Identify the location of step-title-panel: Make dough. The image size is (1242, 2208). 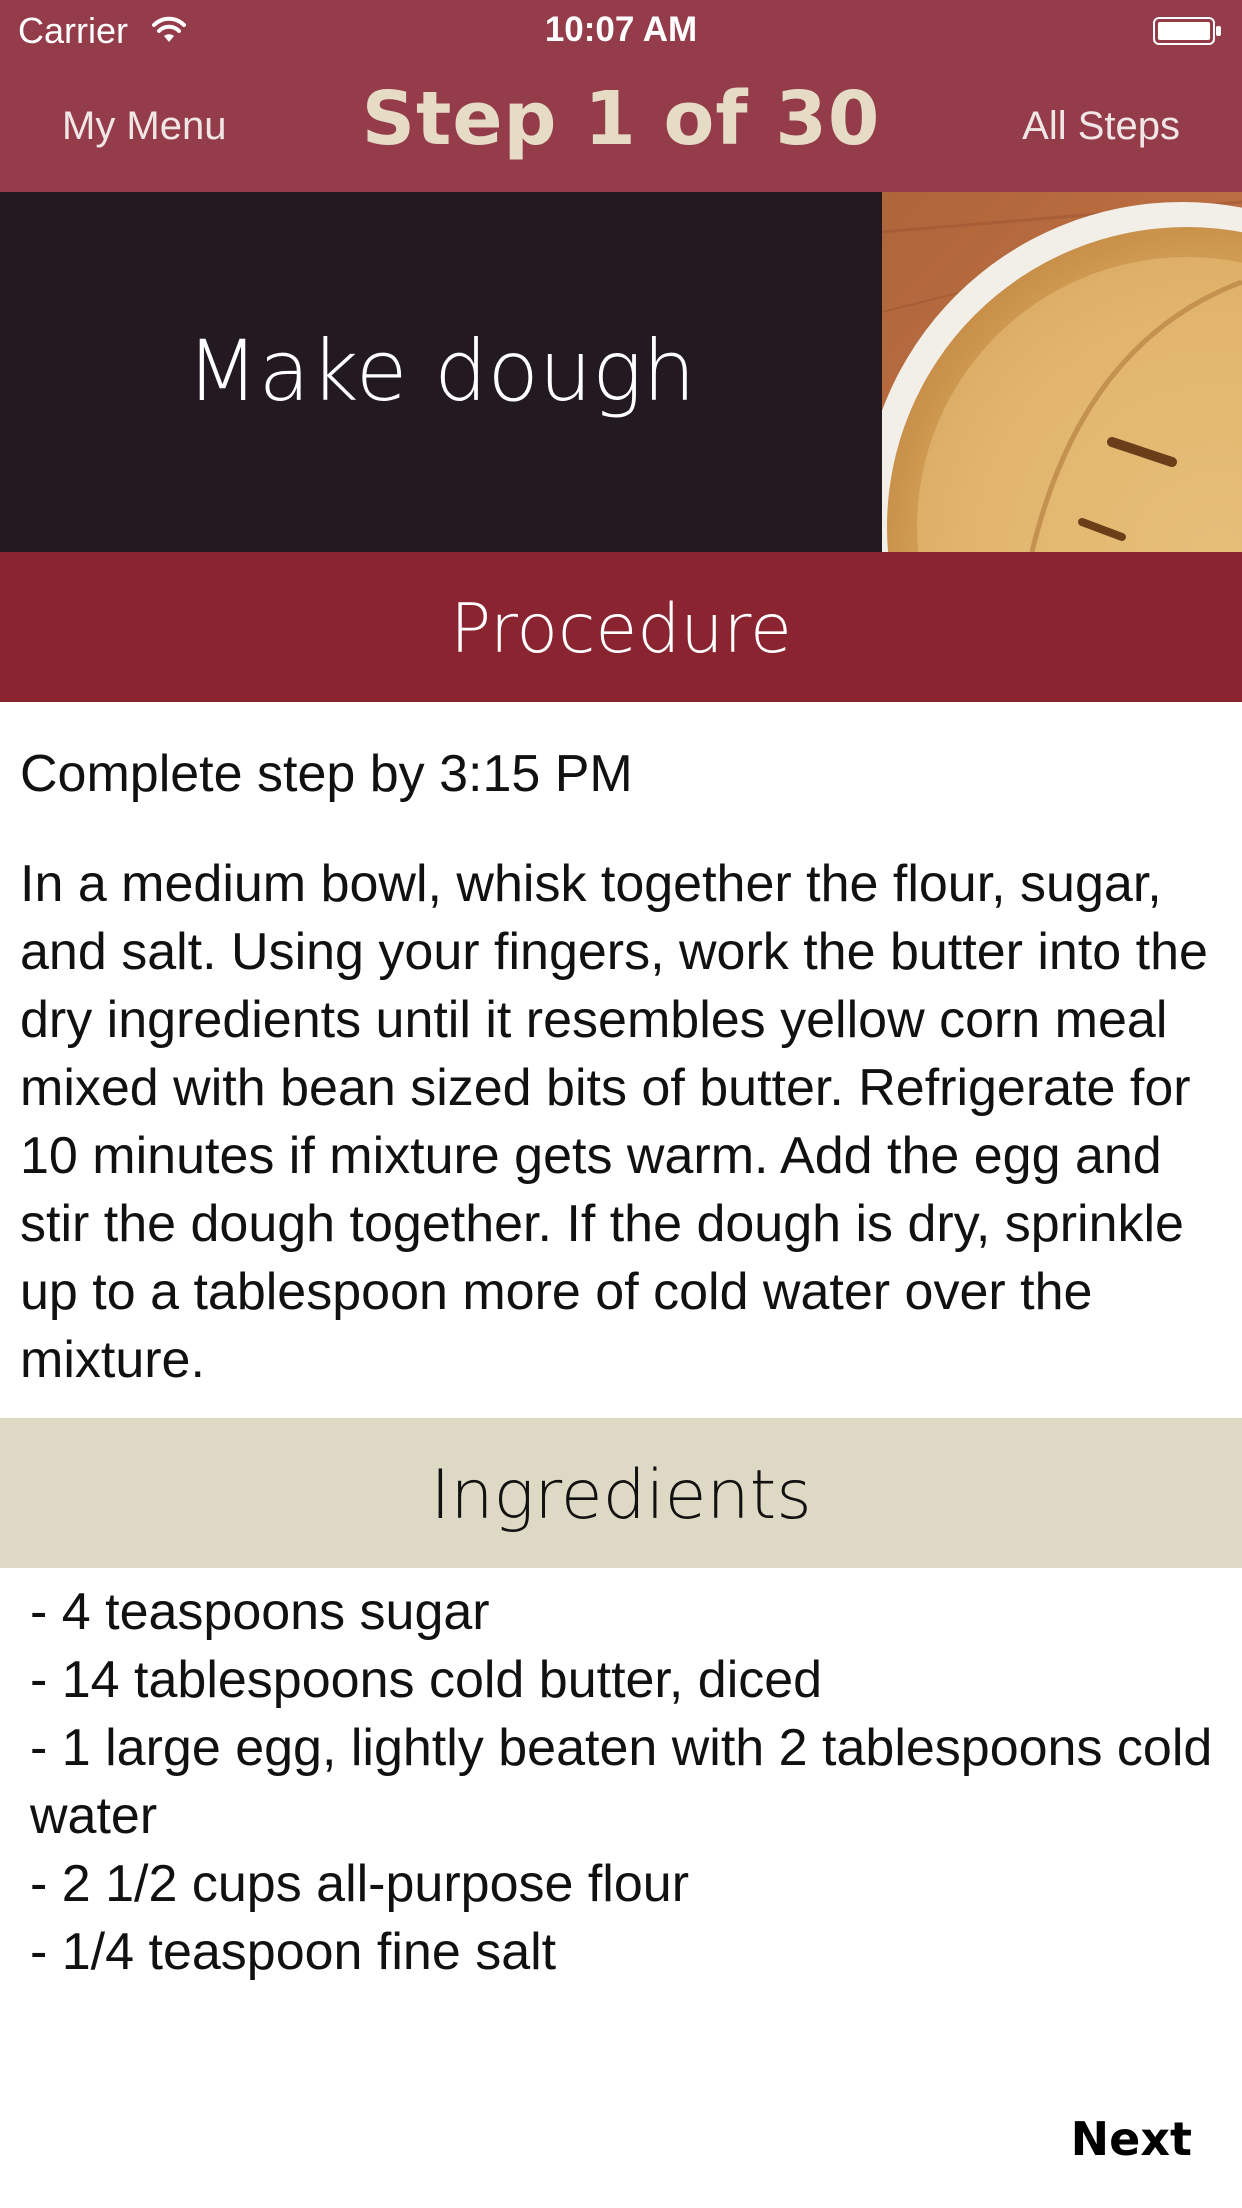
(441, 372).